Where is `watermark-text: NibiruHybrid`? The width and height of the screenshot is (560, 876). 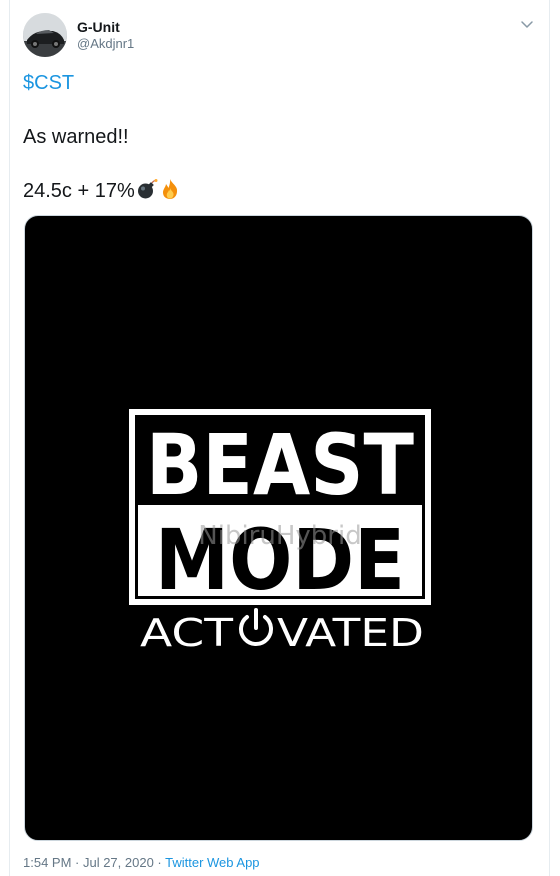 watermark-text: NibiruHybrid is located at coordinates (279, 536).